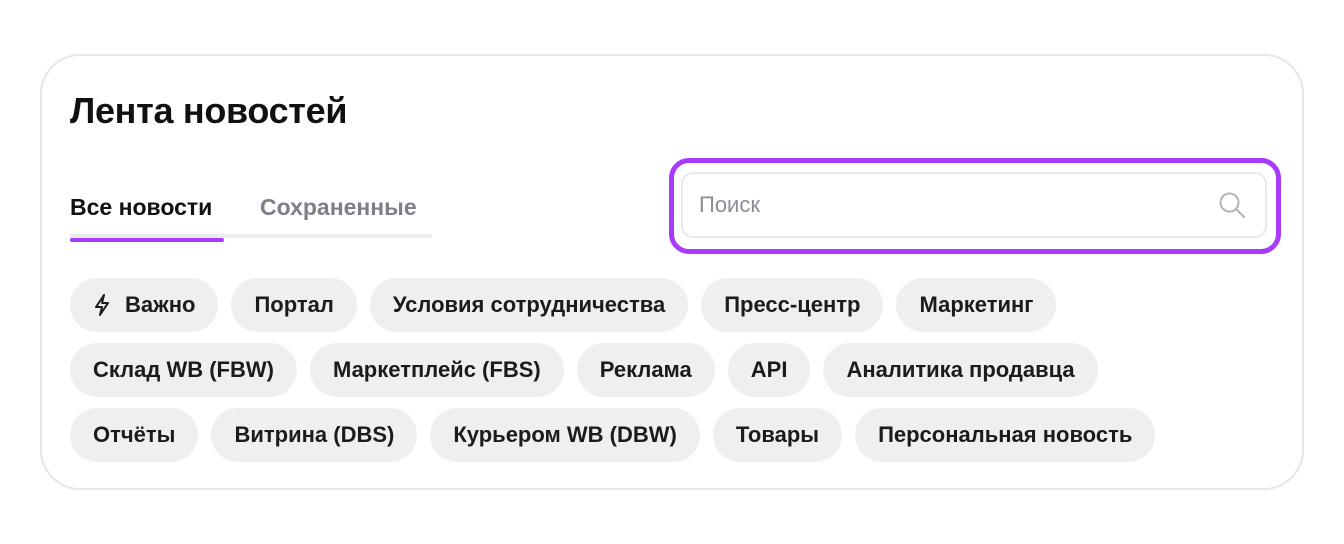  What do you see at coordinates (529, 305) in the screenshot?
I see `chip-cooperation: Условия сотрудничества` at bounding box center [529, 305].